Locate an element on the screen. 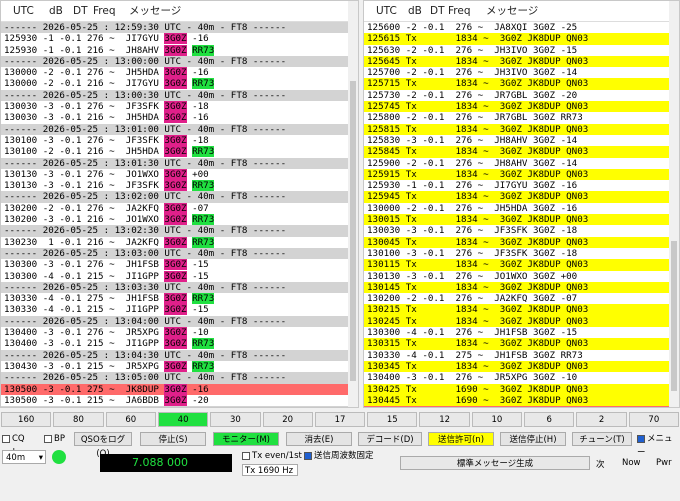  status-indicator-icon is located at coordinates (59, 457).